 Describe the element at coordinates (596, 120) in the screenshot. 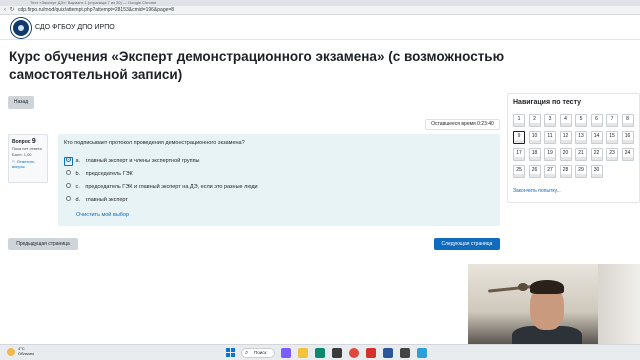

I see `quiz-nav-cell-6: 6` at that location.